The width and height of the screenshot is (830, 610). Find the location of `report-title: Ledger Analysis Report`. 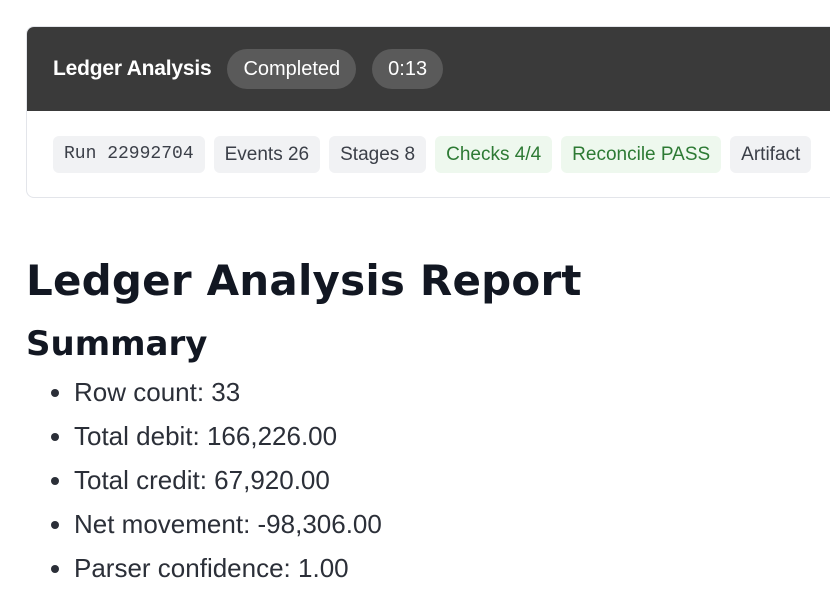

report-title: Ledger Analysis Report is located at coordinates (304, 280).